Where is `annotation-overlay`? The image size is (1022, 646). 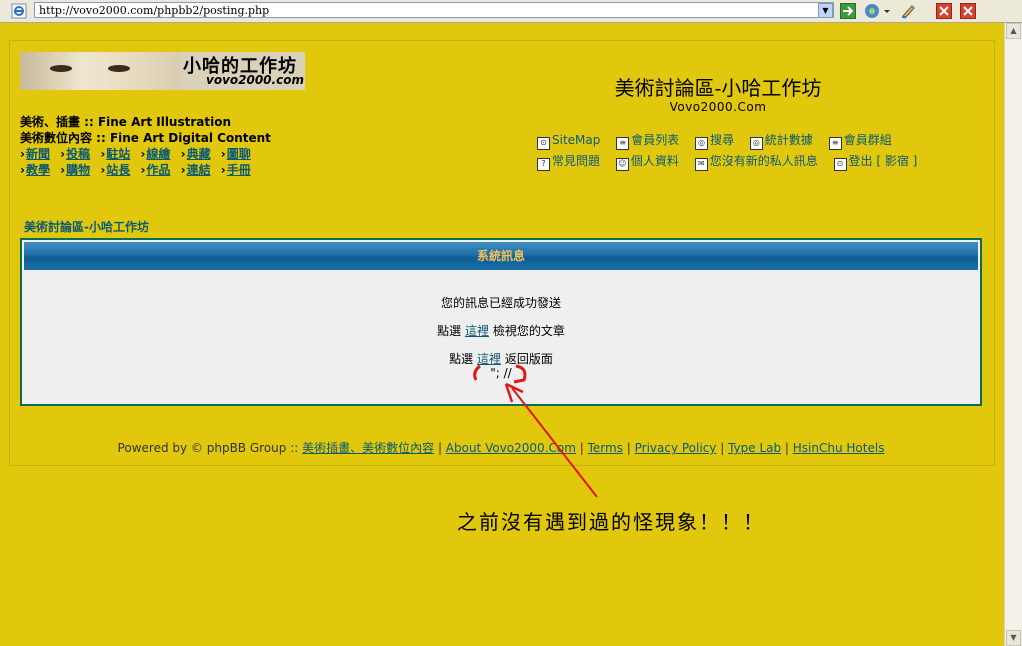
annotation-overlay is located at coordinates (535, 431).